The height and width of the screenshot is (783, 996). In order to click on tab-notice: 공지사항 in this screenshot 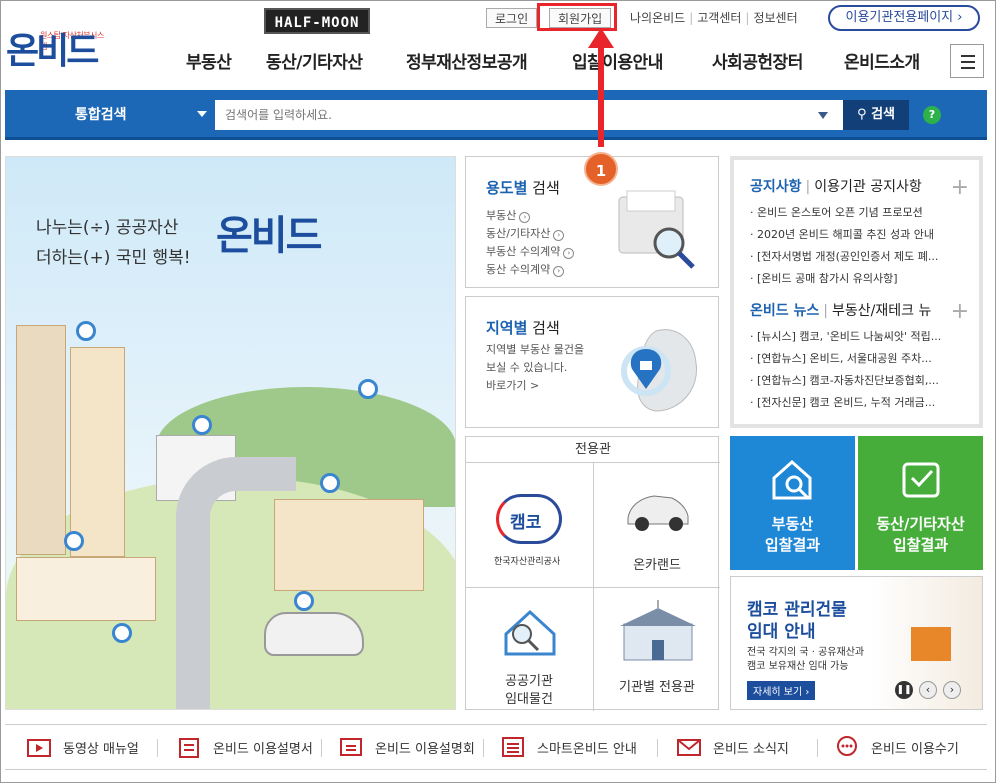, I will do `click(776, 187)`.